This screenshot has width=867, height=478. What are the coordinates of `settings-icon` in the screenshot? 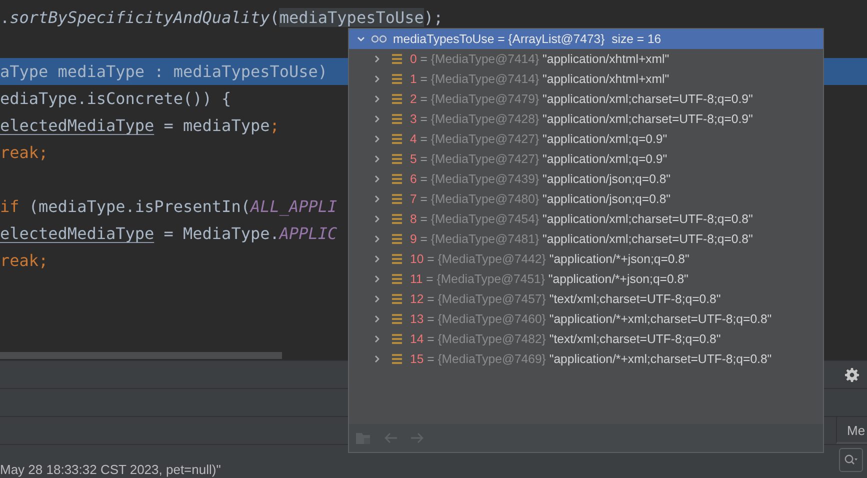 It's located at (852, 375).